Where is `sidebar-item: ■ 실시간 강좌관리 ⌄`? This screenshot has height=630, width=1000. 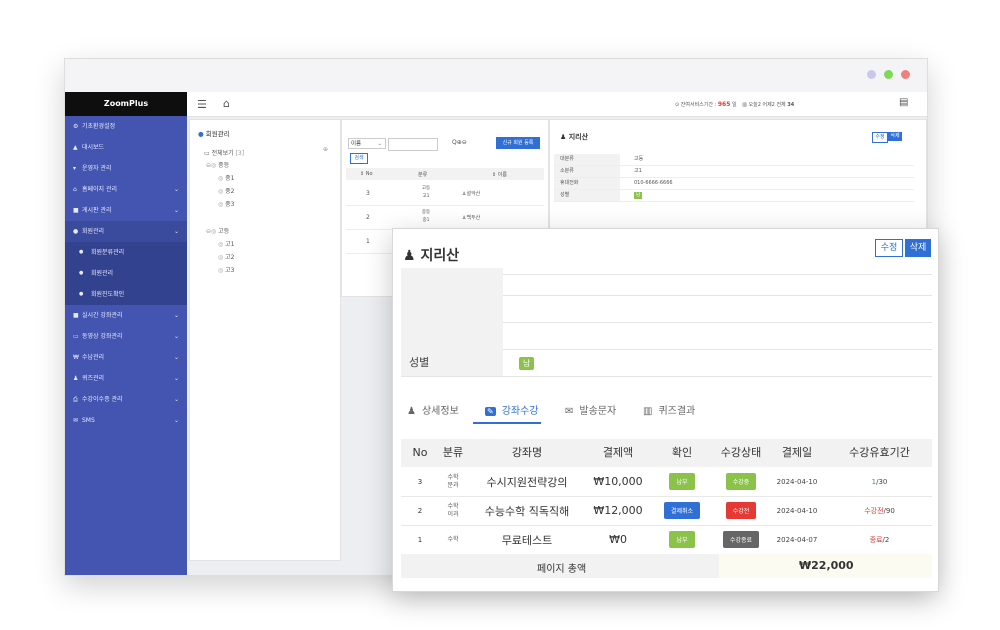 sidebar-item: ■ 실시간 강좌관리 ⌄ is located at coordinates (126, 315).